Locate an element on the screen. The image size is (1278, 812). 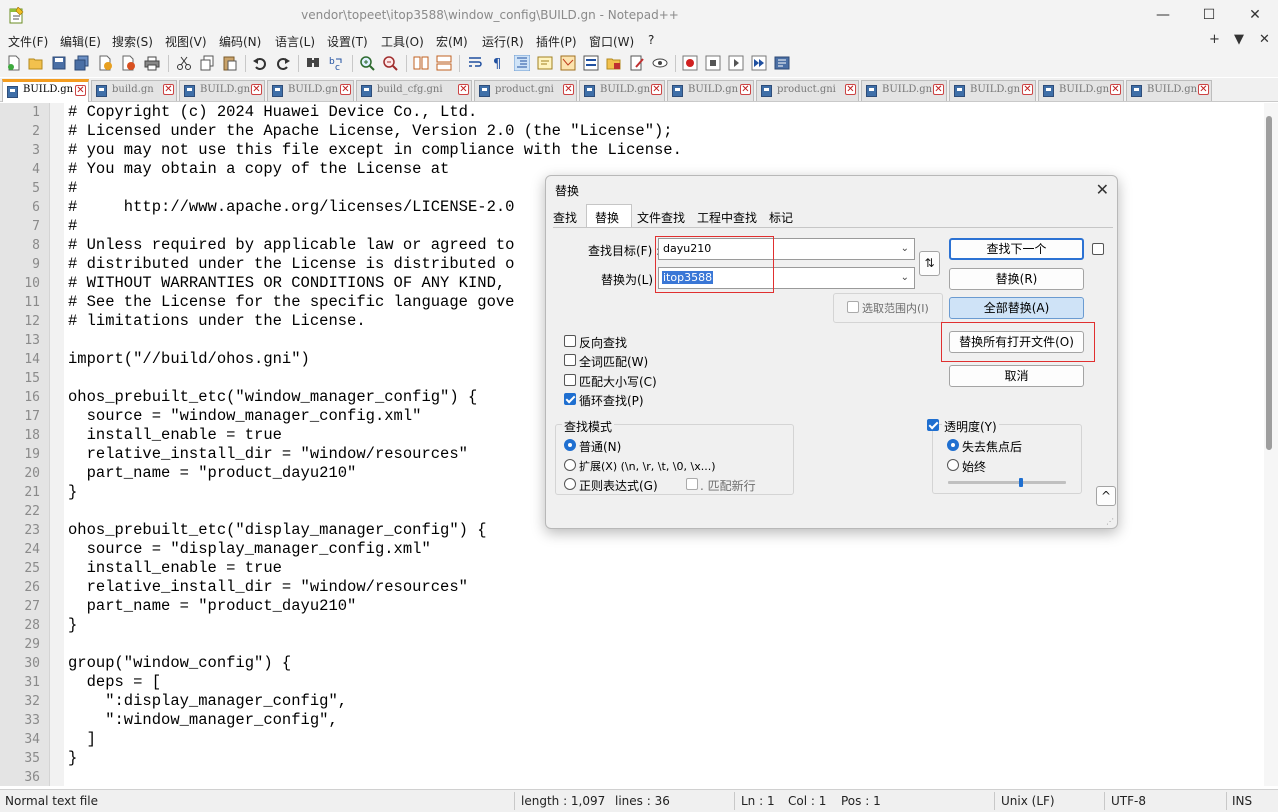
menu-window: 窗口(W) is located at coordinates (611, 41).